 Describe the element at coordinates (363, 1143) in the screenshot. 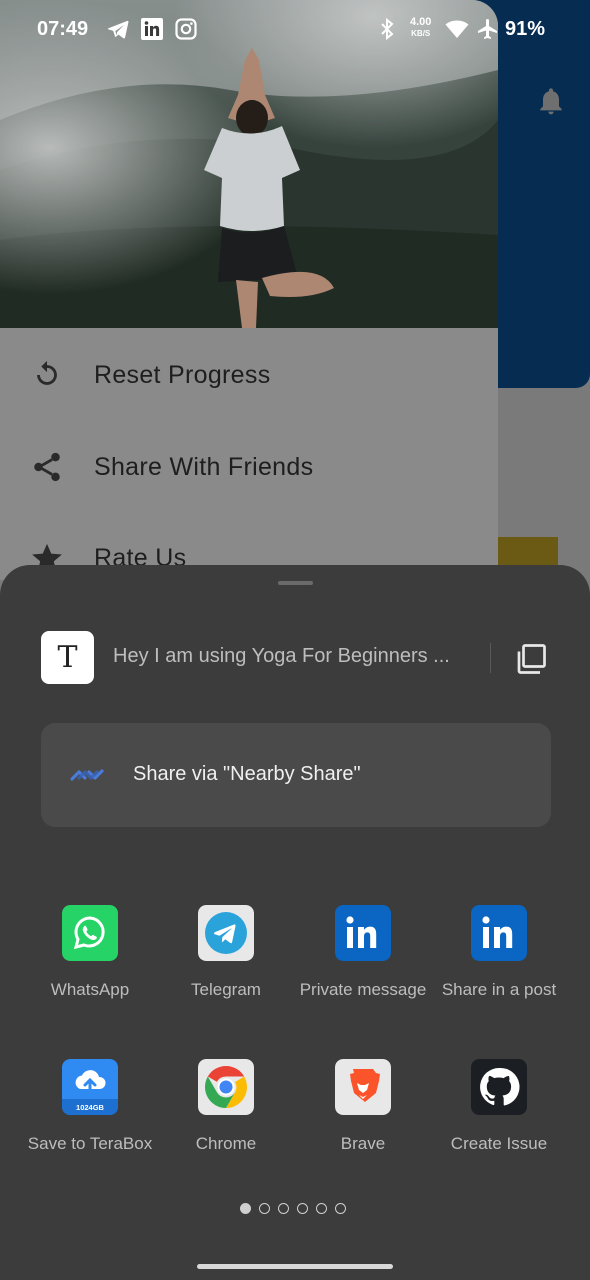

I see `share-target-label: Brave` at that location.